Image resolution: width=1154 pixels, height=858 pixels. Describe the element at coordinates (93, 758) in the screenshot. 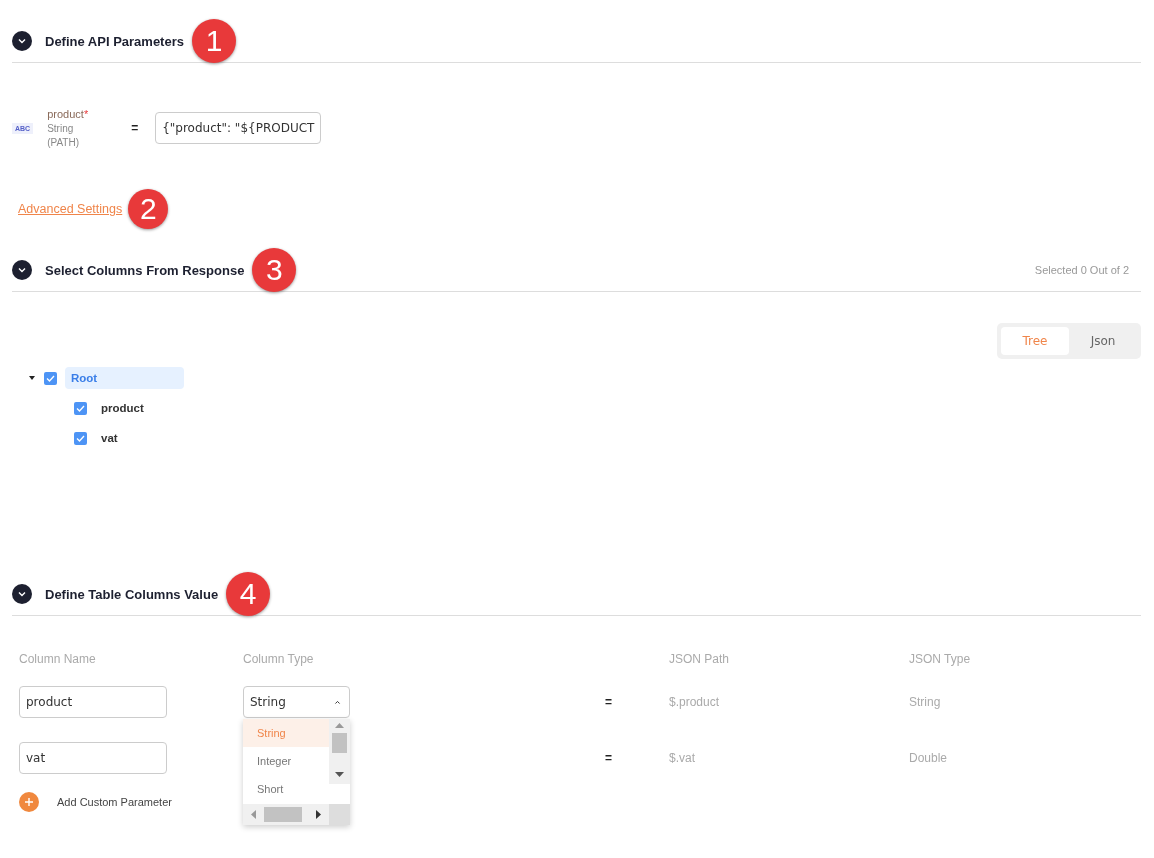

I see `column-name-field: vat` at that location.